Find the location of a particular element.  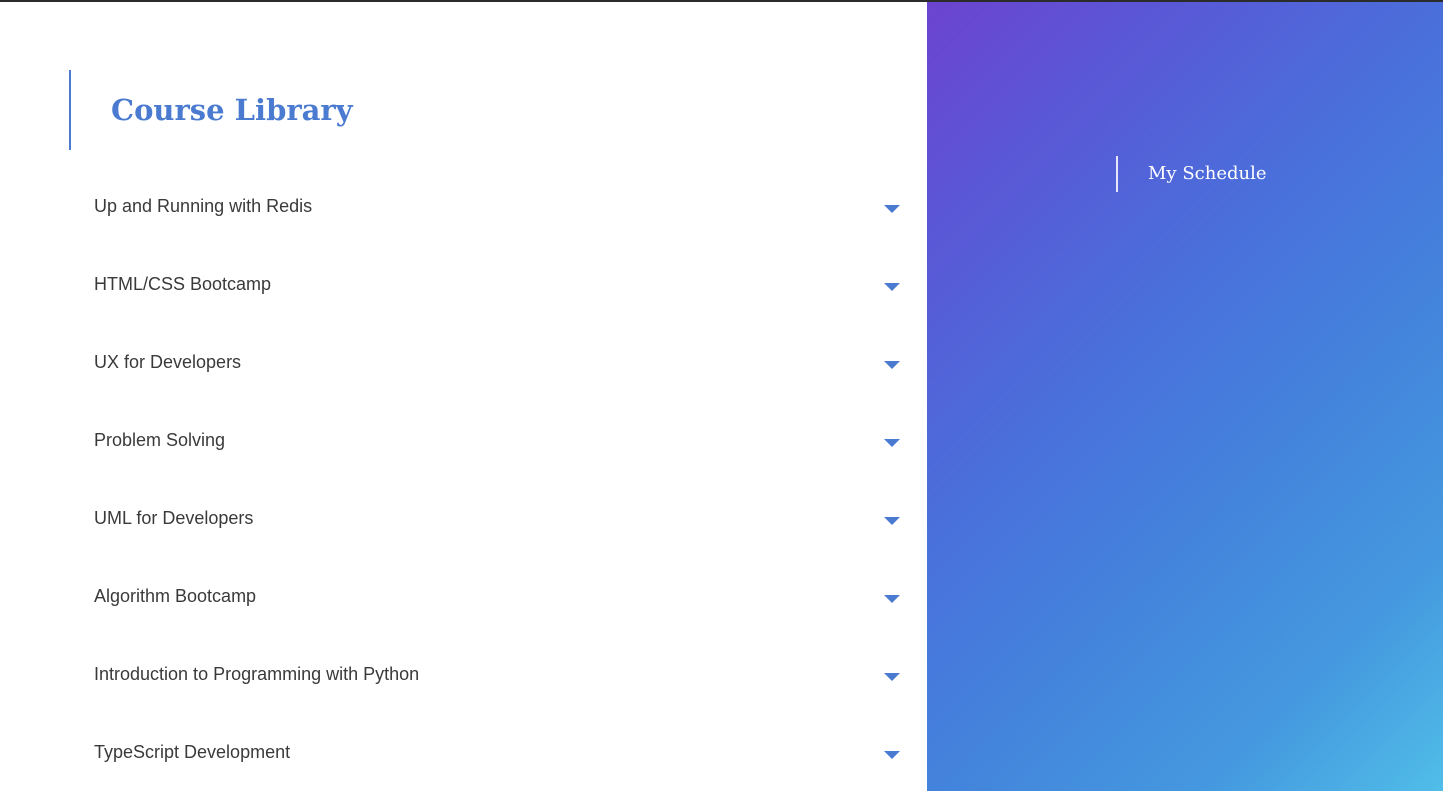

course-label: Up and Running with Redis is located at coordinates (203, 206).